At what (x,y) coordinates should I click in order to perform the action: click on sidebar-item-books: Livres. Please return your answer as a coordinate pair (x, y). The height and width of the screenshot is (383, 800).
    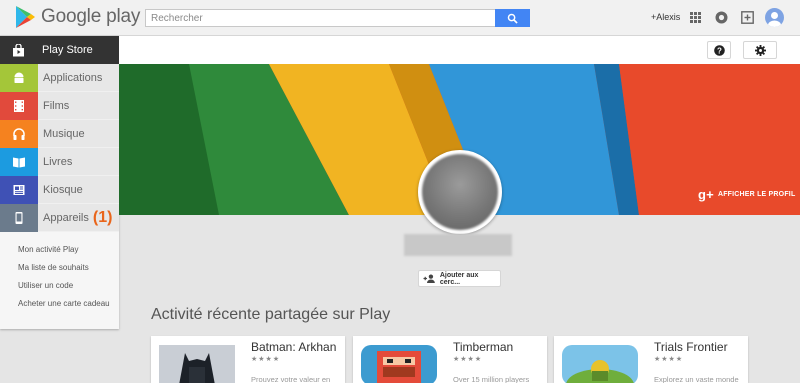
    Looking at the image, I should click on (59, 161).